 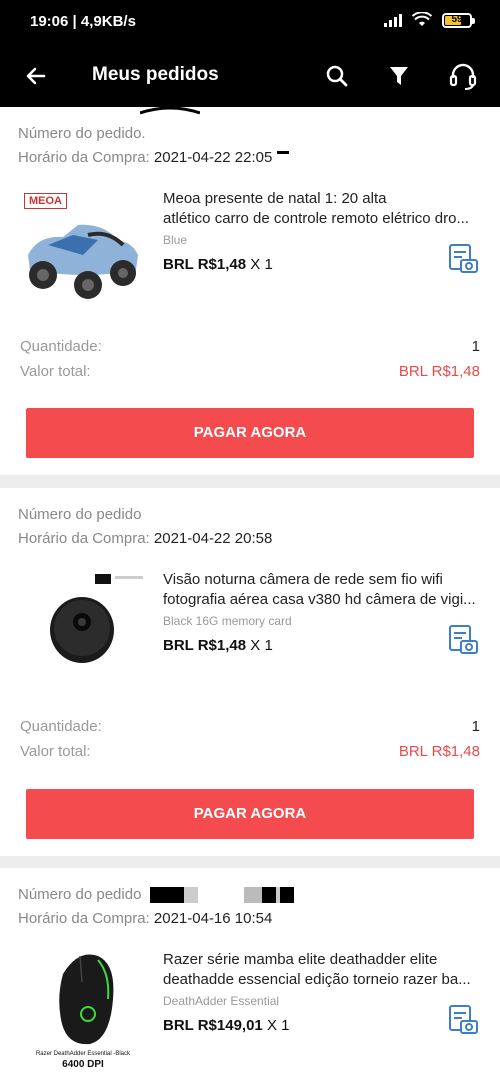 What do you see at coordinates (45, 201) in the screenshot?
I see `brand-logo: MEOA` at bounding box center [45, 201].